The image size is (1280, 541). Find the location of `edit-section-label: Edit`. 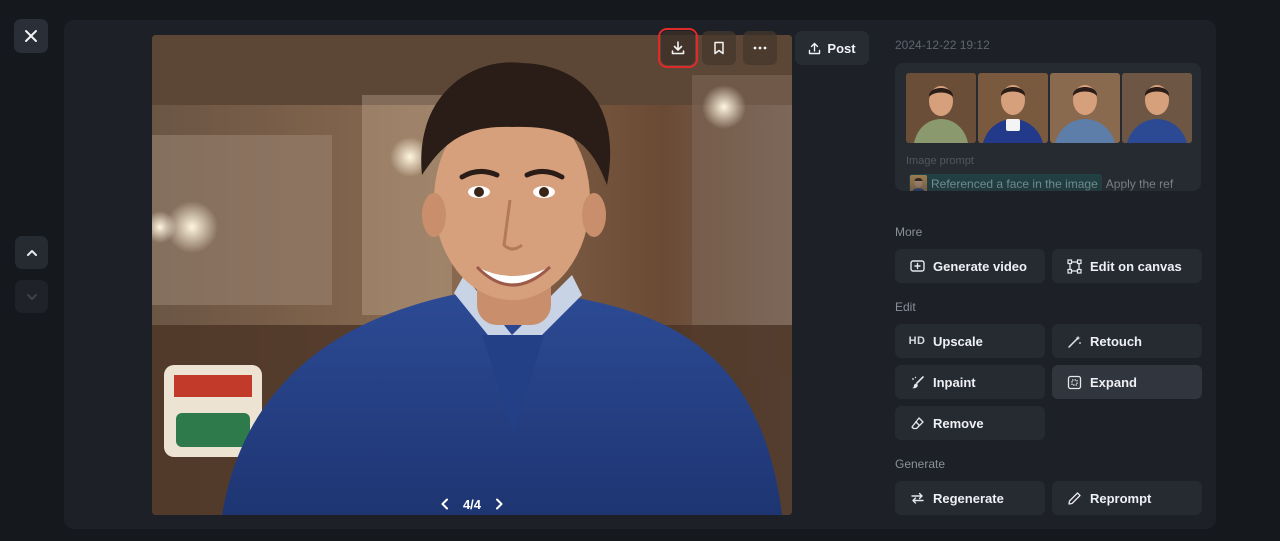

edit-section-label: Edit is located at coordinates (905, 307).